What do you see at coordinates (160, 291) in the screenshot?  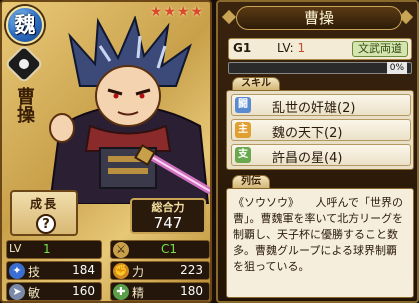 I see `spirit-stat: ✚ 精 180` at bounding box center [160, 291].